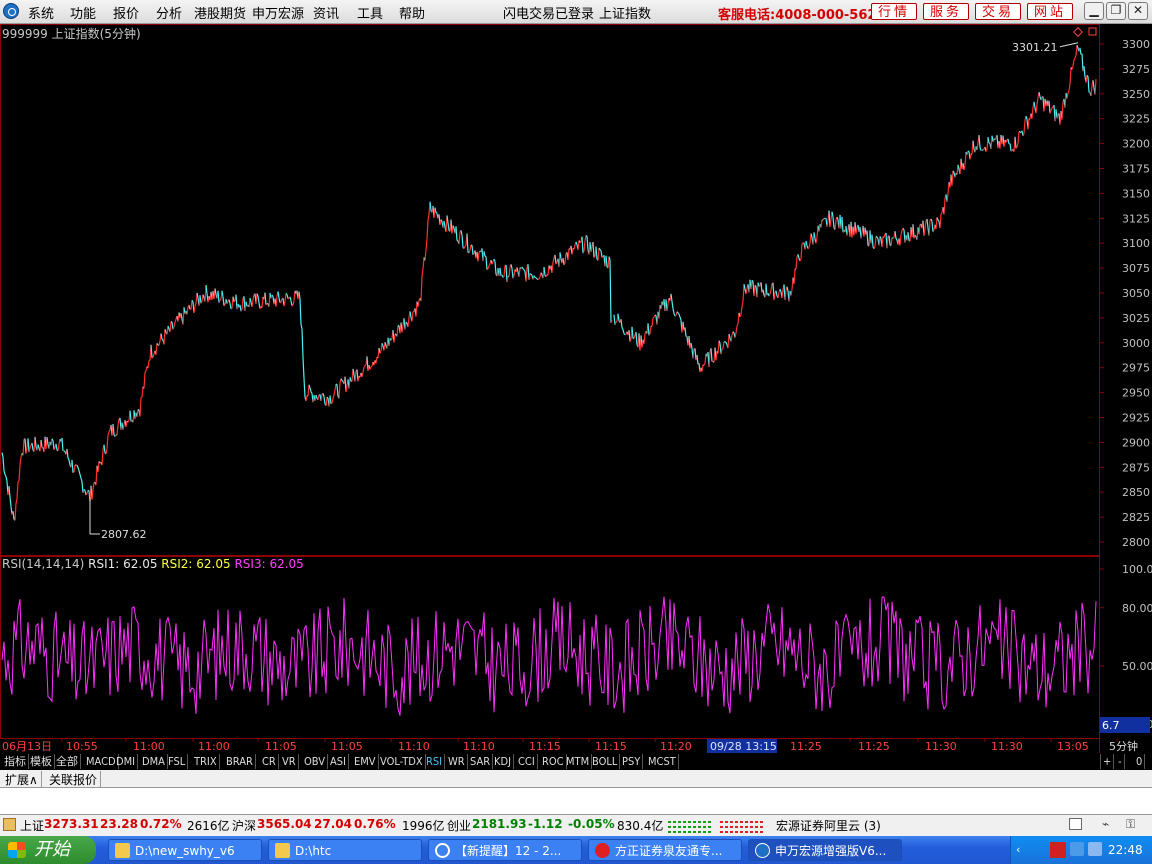 The height and width of the screenshot is (864, 1152). What do you see at coordinates (370, 12) in the screenshot?
I see `menu-tools: 工具` at bounding box center [370, 12].